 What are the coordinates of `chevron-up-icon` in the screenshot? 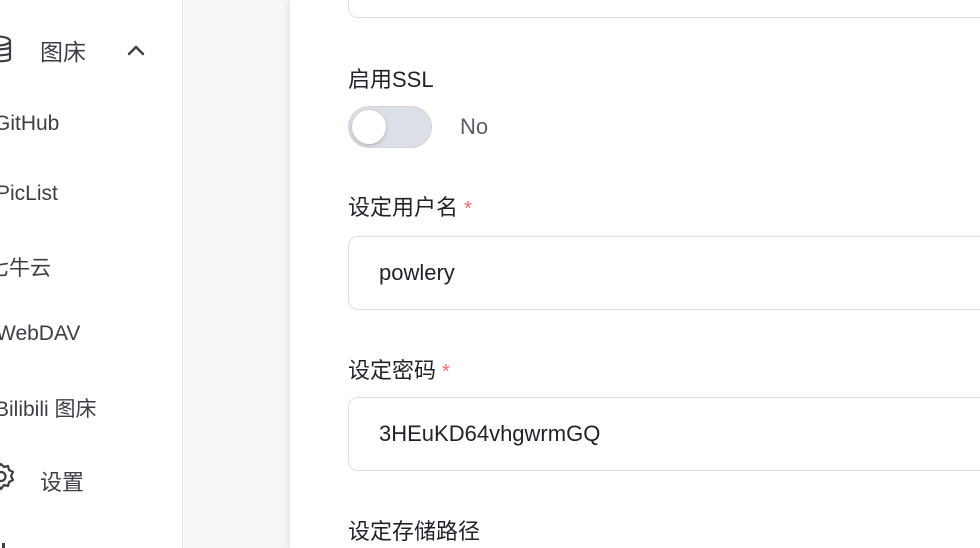 It's located at (136, 50).